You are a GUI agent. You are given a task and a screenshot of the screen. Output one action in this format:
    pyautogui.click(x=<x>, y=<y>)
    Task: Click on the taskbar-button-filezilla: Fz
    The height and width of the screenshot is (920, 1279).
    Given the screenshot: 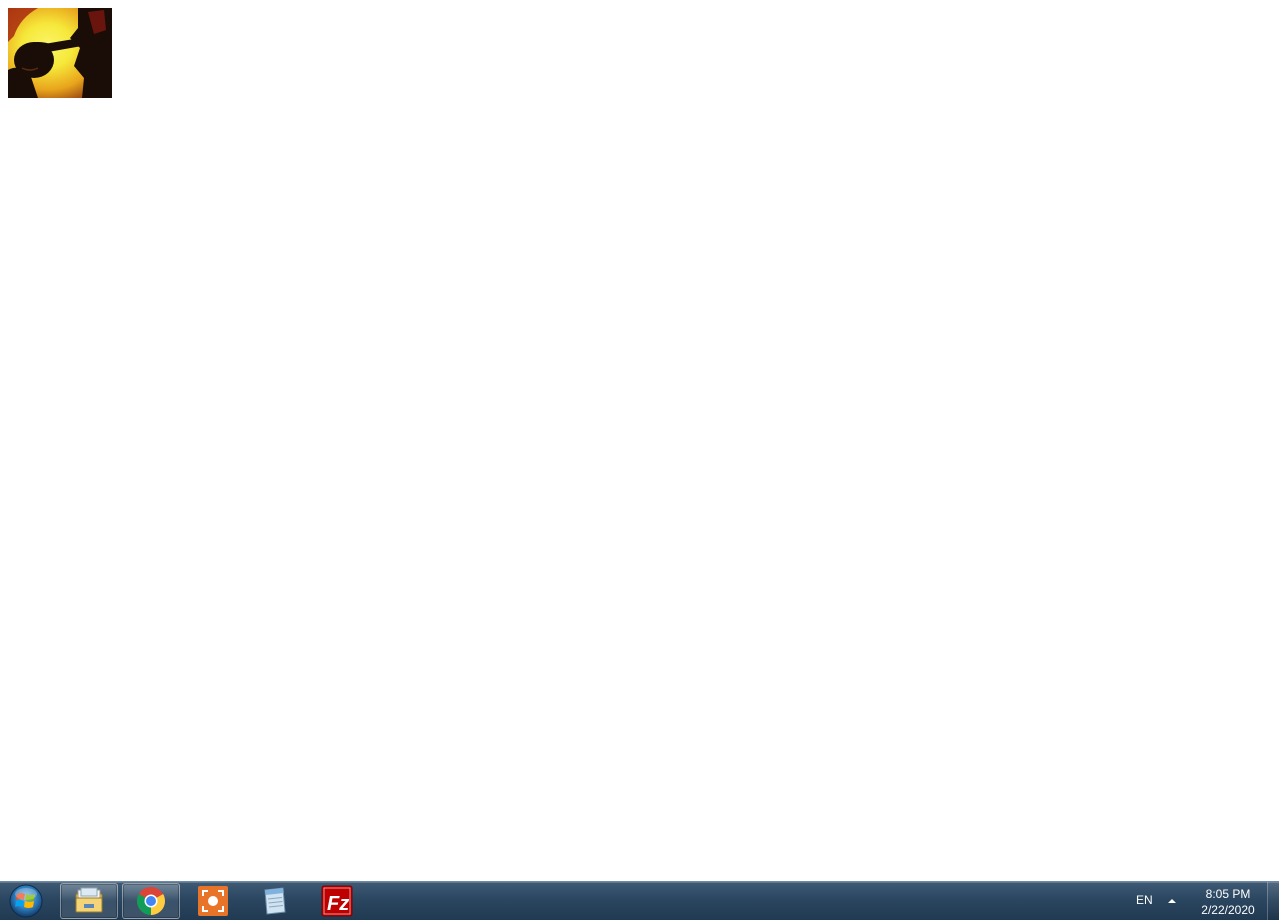 What is the action you would take?
    pyautogui.click(x=337, y=901)
    